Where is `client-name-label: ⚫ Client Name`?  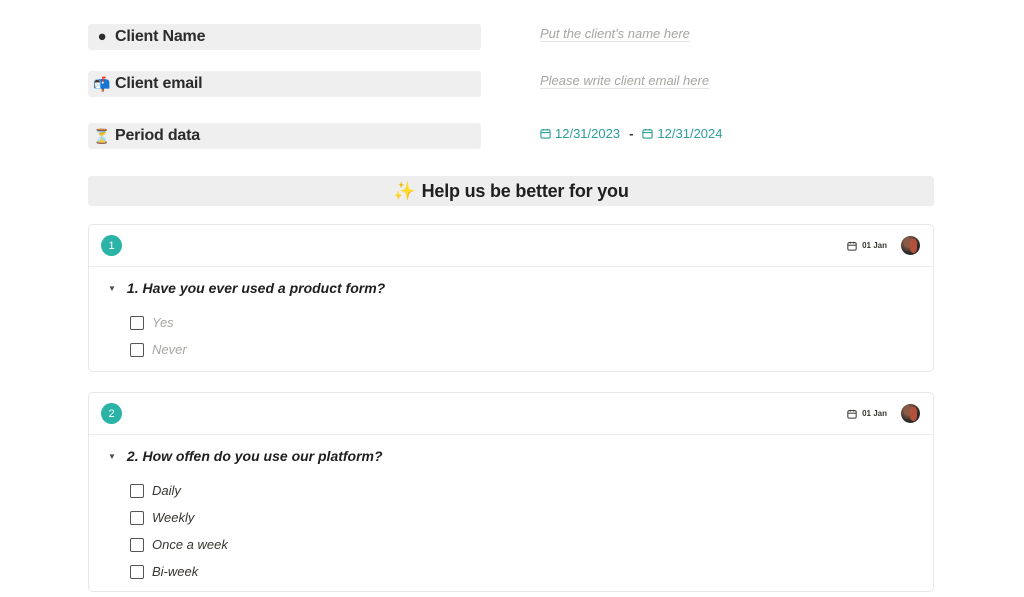 client-name-label: ⚫ Client Name is located at coordinates (284, 37).